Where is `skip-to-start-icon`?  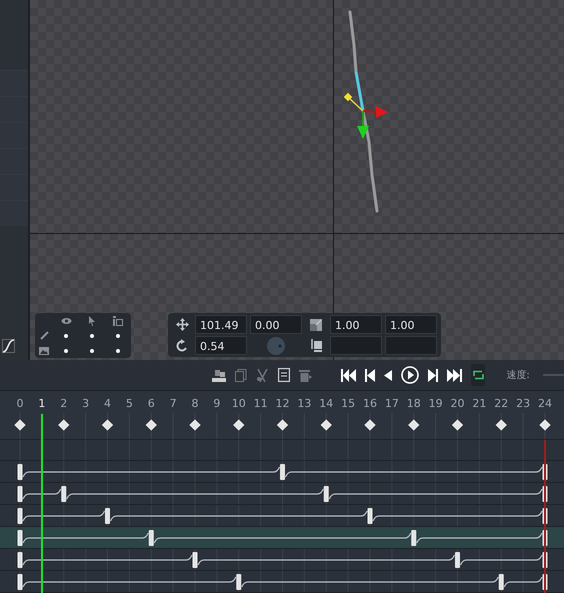 skip-to-start-icon is located at coordinates (348, 375).